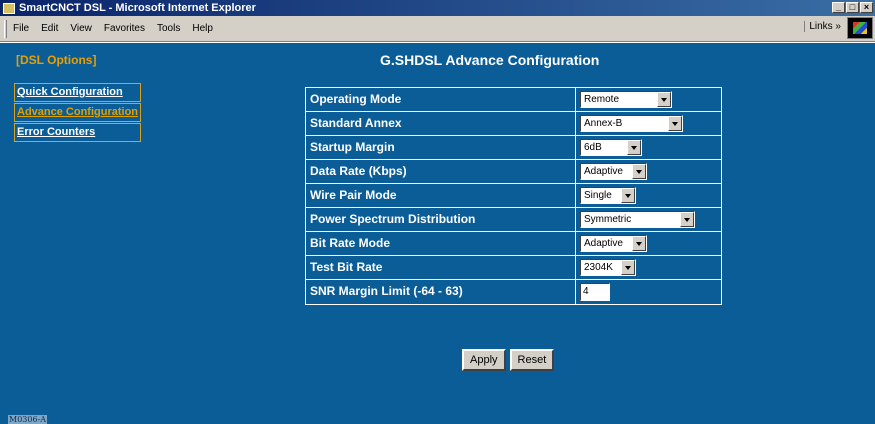 The image size is (875, 424). I want to click on power-spectrum-label: Power Spectrum Distribution, so click(441, 219).